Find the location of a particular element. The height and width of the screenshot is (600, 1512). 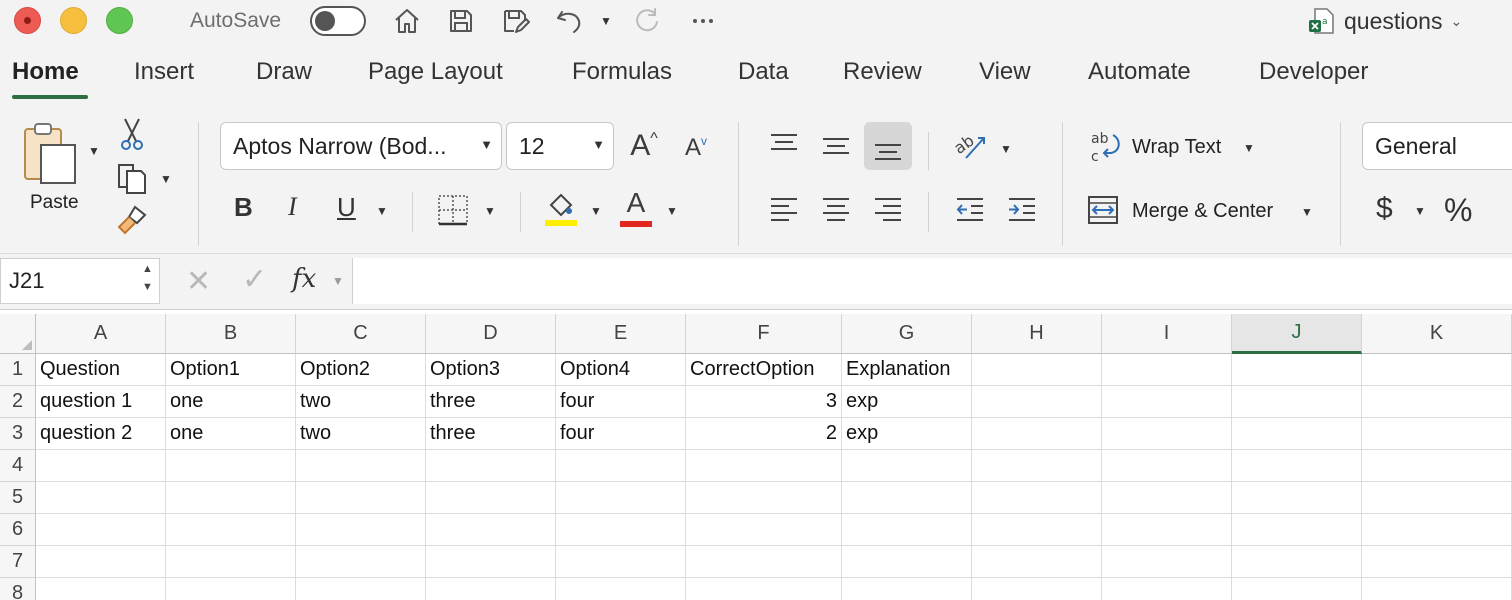

tab-draw: Draw is located at coordinates (284, 72).